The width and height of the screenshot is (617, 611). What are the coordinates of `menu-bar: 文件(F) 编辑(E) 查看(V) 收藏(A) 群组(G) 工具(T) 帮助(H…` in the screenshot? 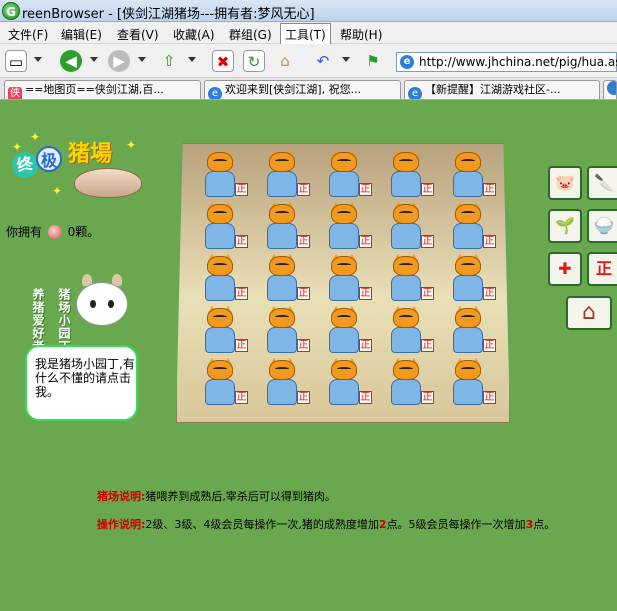 It's located at (308, 34).